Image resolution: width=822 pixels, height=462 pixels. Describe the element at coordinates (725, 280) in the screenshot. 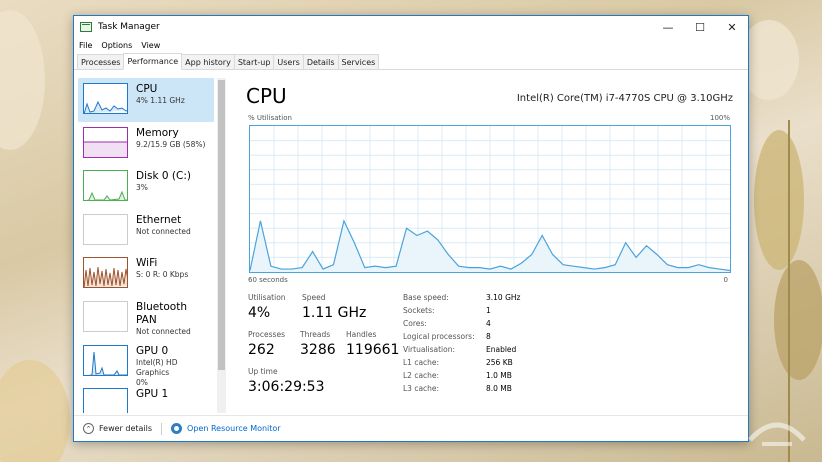

I see `graph-x-right: 0` at that location.